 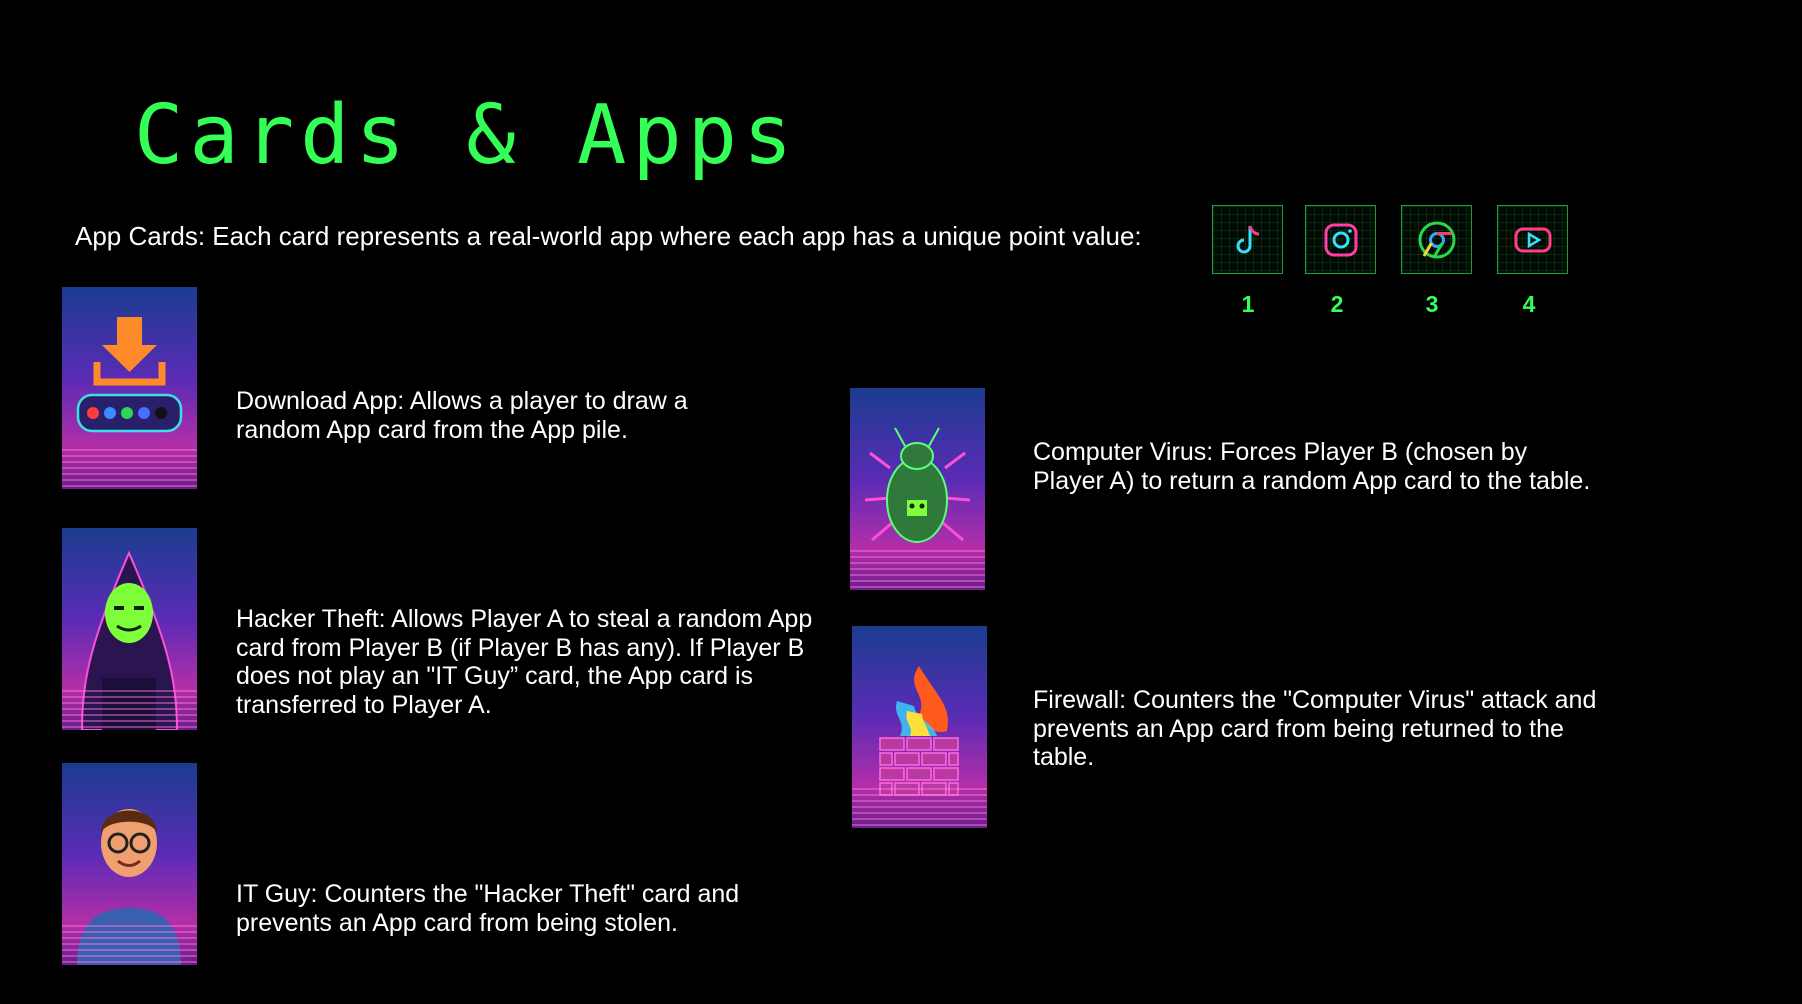 What do you see at coordinates (129, 864) in the screenshot?
I see `it-guy-card-image` at bounding box center [129, 864].